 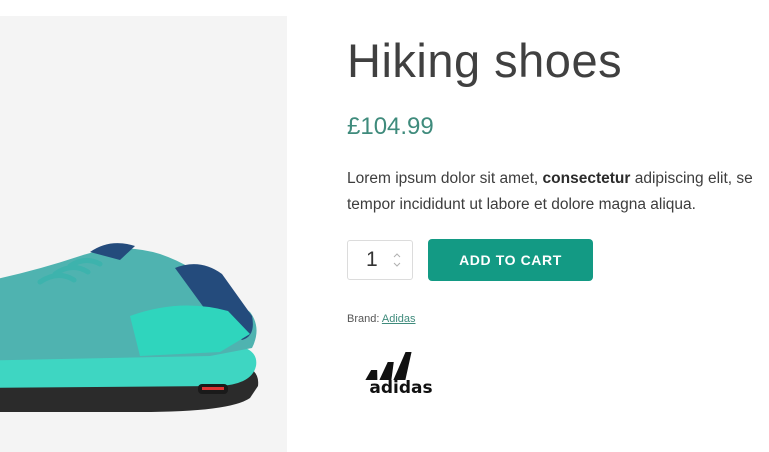 What do you see at coordinates (586, 178) in the screenshot?
I see `description-bold-text: consectetur` at bounding box center [586, 178].